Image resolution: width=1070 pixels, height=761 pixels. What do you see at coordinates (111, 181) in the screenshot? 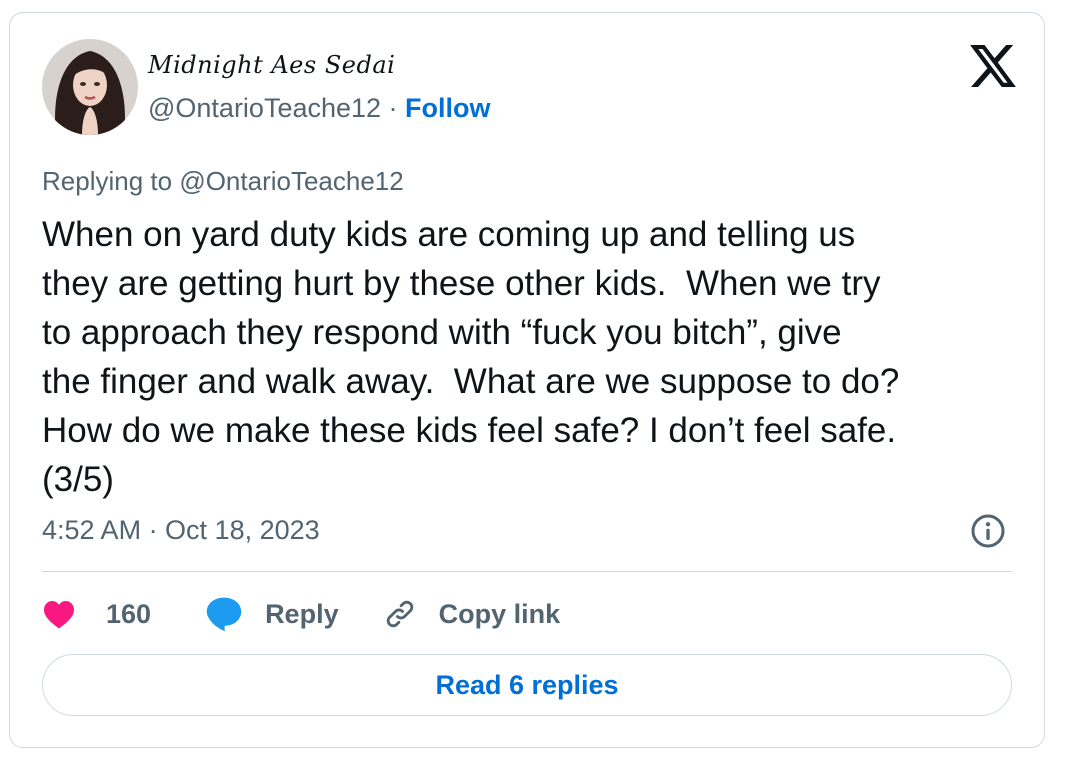
I see `replying-to-prefix: Replying to` at bounding box center [111, 181].